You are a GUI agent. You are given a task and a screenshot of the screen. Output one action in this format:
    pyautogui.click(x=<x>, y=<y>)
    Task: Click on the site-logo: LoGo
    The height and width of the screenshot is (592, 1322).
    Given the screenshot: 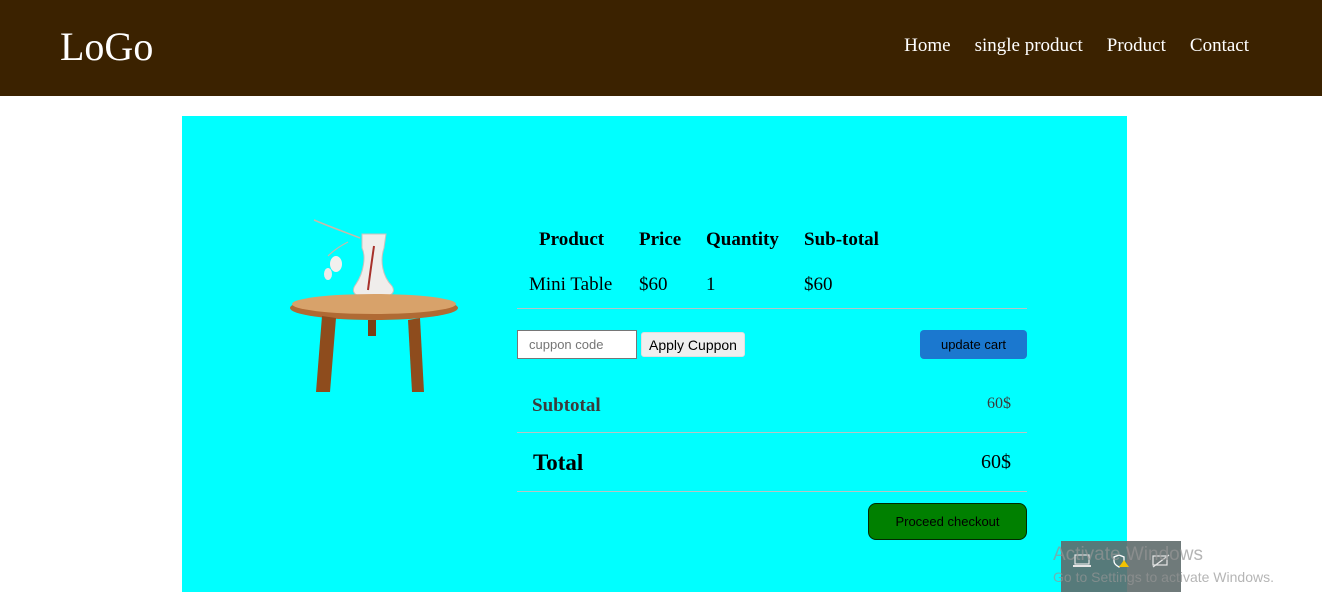 What is the action you would take?
    pyautogui.click(x=106, y=47)
    